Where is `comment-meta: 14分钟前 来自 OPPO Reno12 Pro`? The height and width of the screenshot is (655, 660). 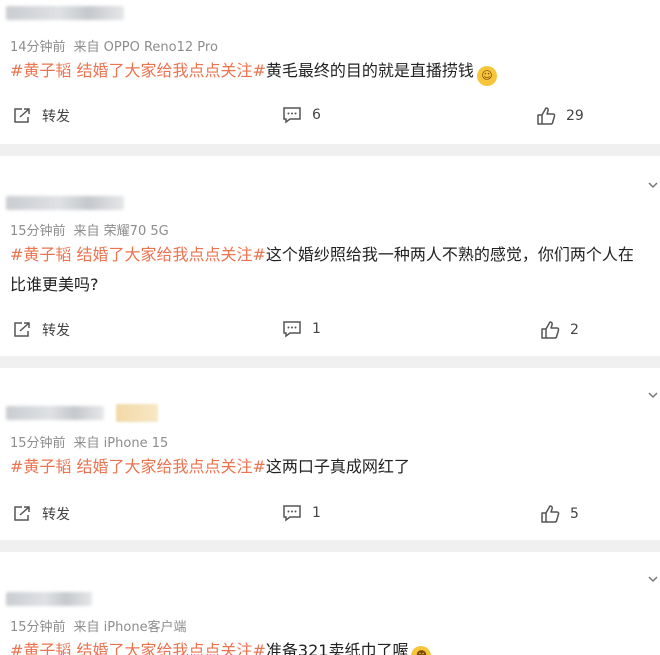
comment-meta: 14分钟前 来自 OPPO Reno12 Pro is located at coordinates (118, 45).